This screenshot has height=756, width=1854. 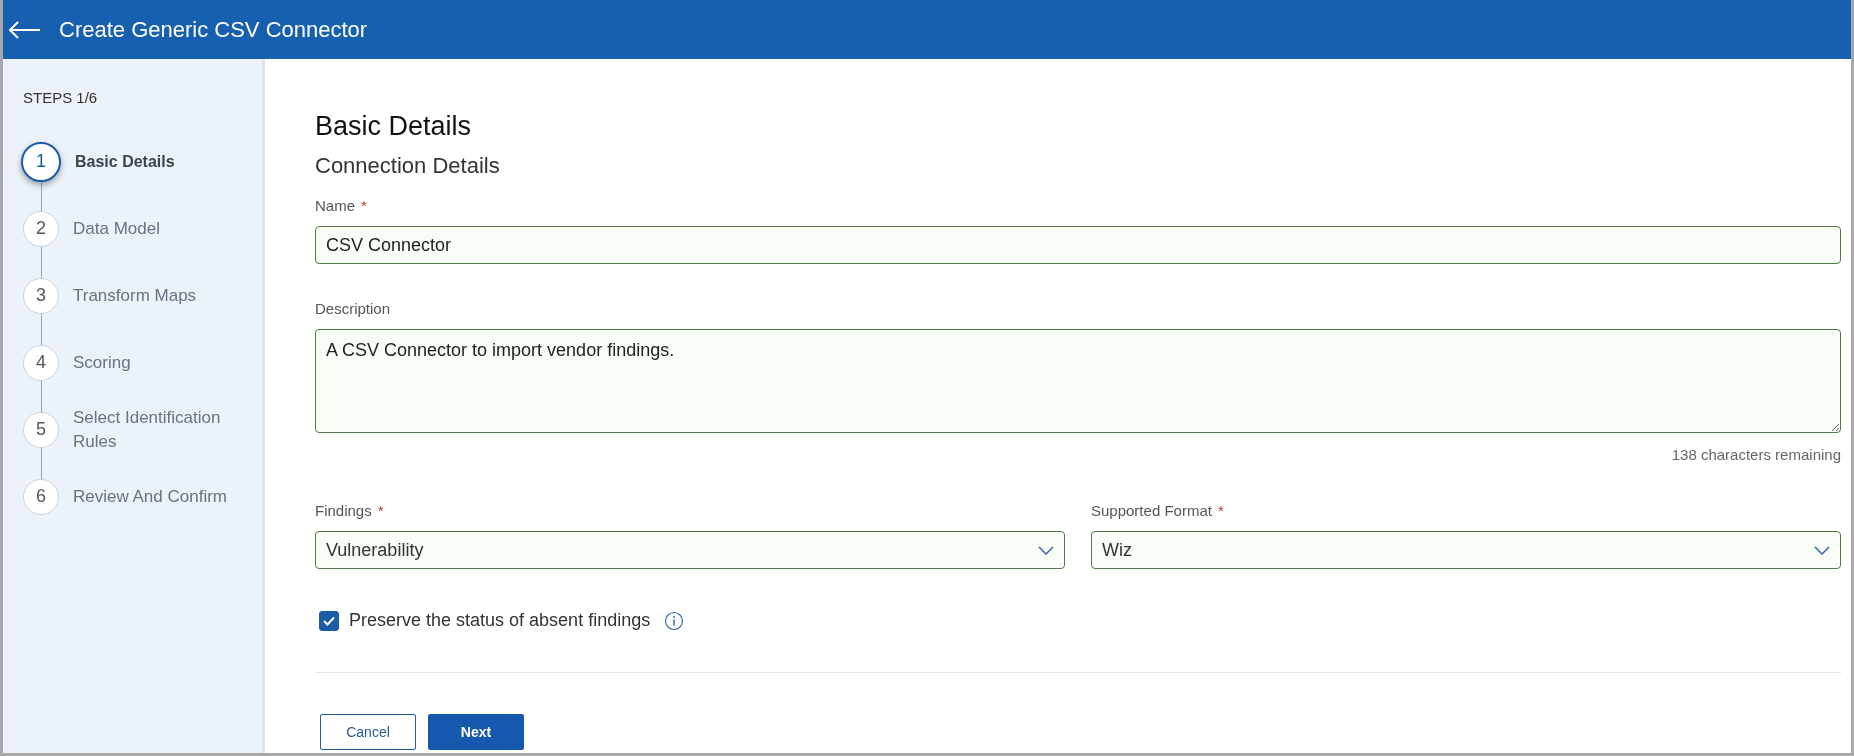 What do you see at coordinates (674, 620) in the screenshot?
I see `info-icon` at bounding box center [674, 620].